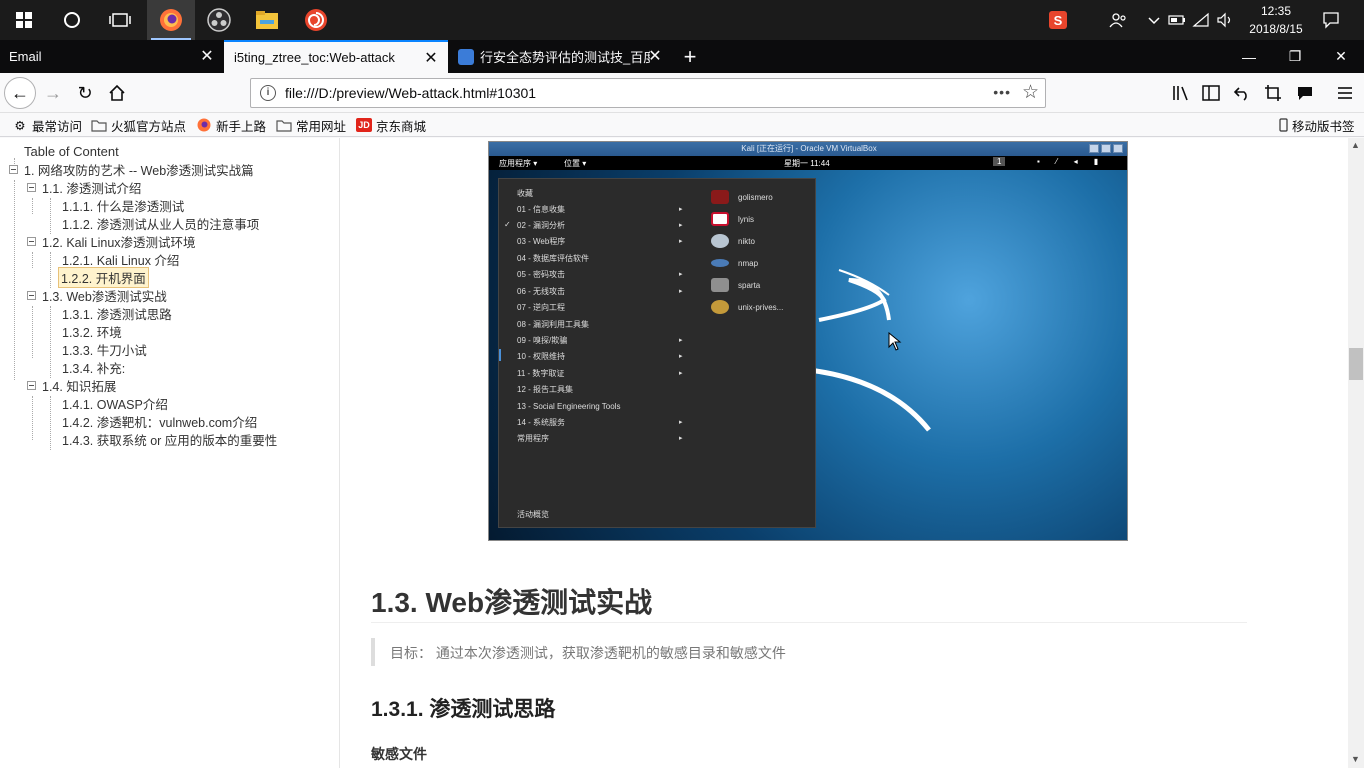  Describe the element at coordinates (749, 285) in the screenshot. I see `vm-app-label: sparta` at that location.